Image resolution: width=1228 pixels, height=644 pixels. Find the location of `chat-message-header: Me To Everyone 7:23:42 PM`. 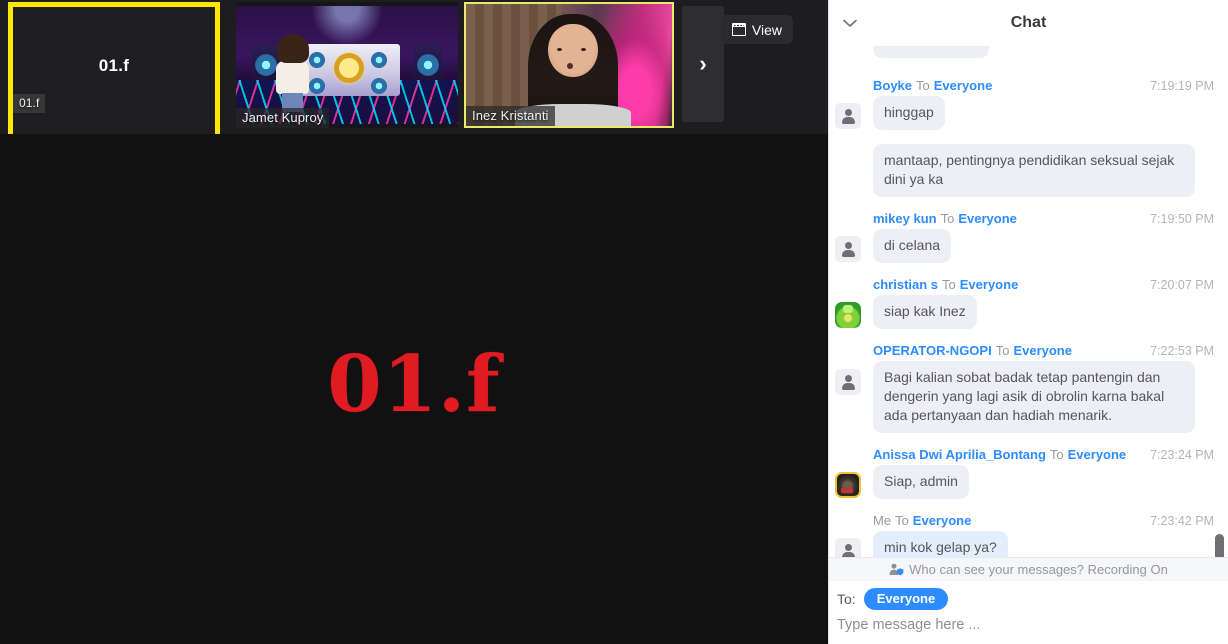

chat-message-header: Me To Everyone 7:23:42 PM is located at coordinates (1044, 520).